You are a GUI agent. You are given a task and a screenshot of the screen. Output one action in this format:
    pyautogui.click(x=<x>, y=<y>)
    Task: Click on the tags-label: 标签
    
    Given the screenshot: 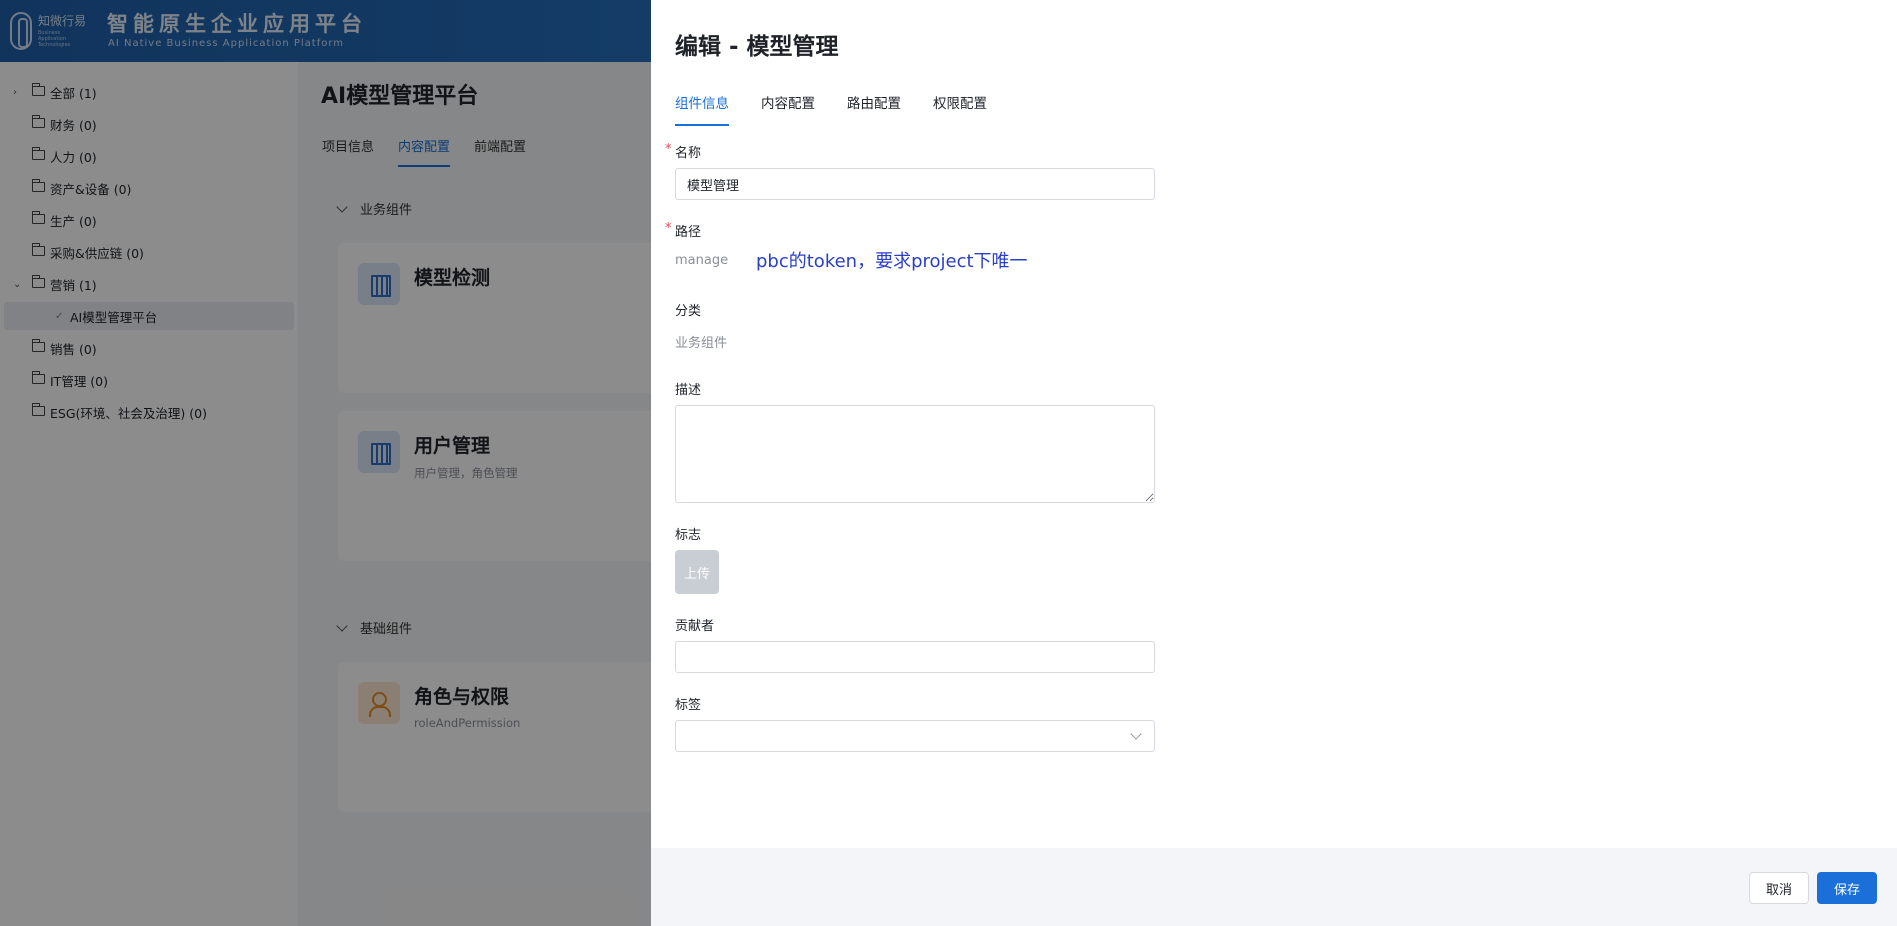 What is the action you would take?
    pyautogui.click(x=688, y=705)
    